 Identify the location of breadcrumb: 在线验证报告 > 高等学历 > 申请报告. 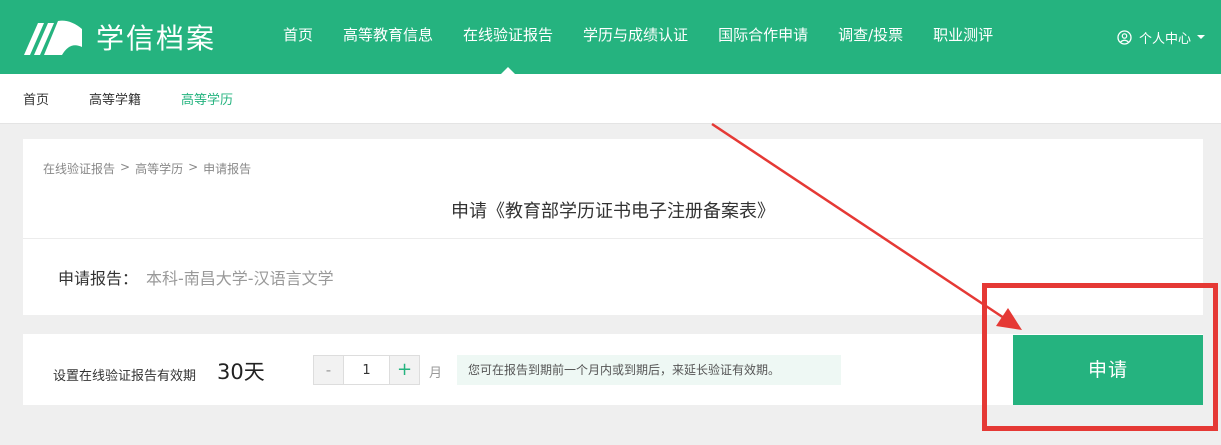
(147, 168).